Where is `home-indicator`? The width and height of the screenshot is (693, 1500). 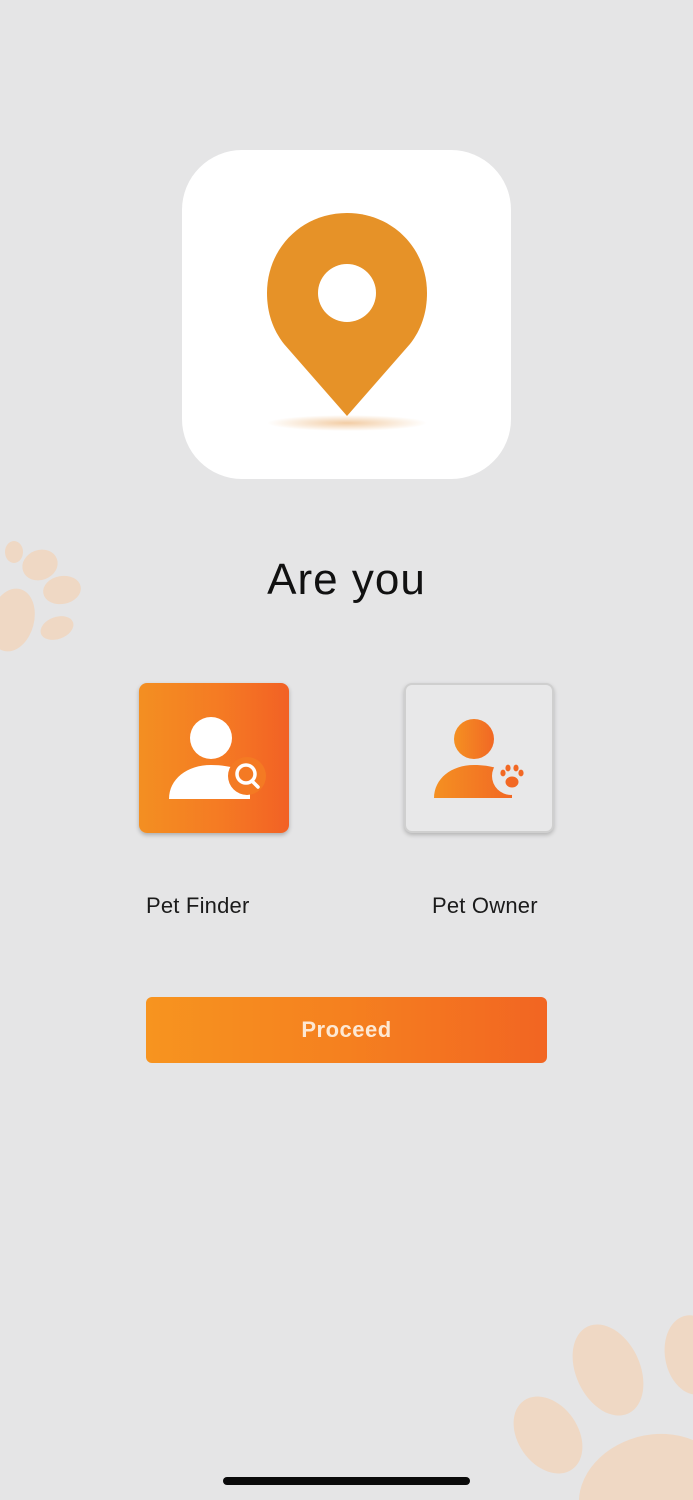
home-indicator is located at coordinates (346, 1481).